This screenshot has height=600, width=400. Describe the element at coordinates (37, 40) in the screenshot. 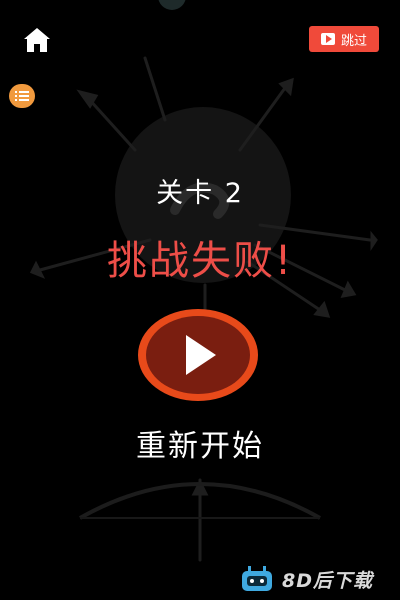

I see `home-icon` at that location.